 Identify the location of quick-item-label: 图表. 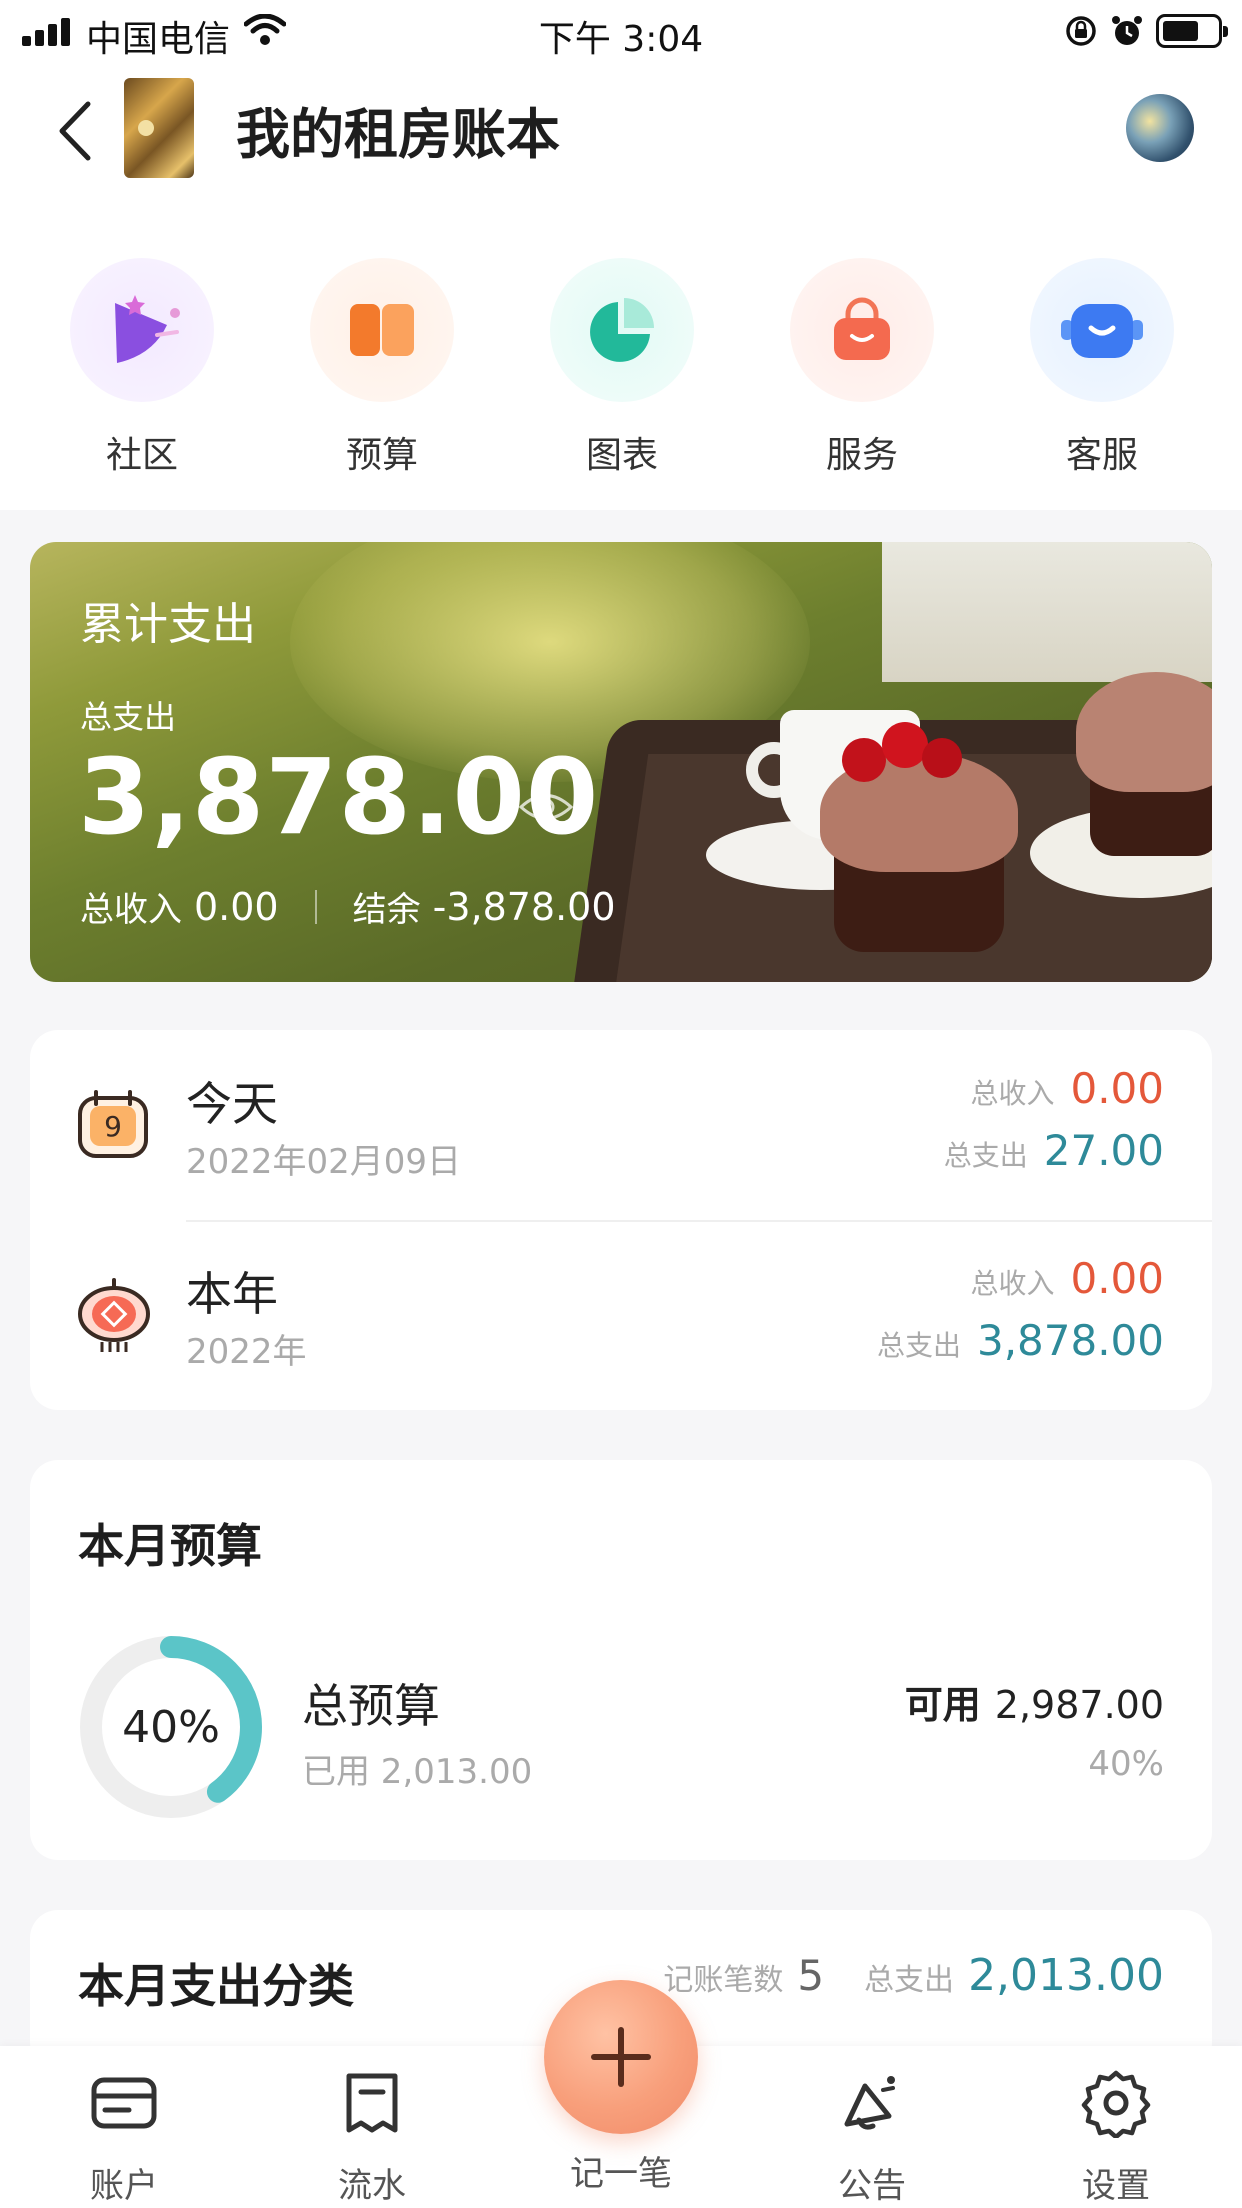
(621, 455).